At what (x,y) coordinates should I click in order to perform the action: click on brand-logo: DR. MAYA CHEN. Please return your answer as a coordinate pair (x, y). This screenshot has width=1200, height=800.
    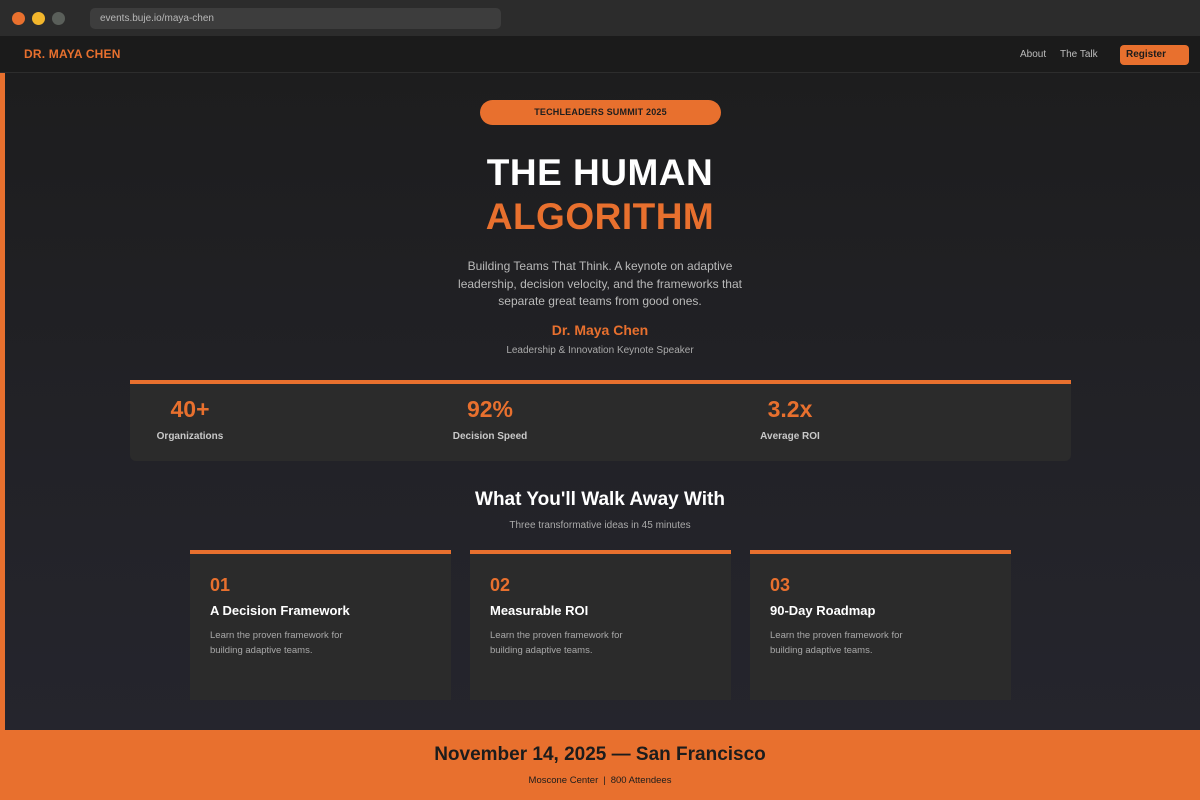
    Looking at the image, I should click on (72, 54).